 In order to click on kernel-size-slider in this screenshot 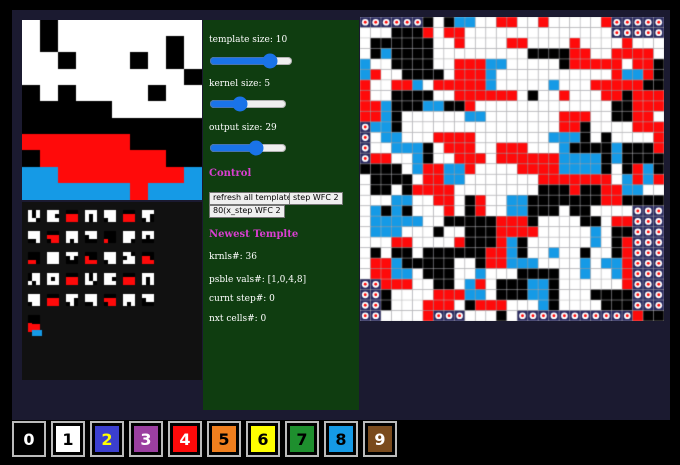, I will do `click(248, 104)`.